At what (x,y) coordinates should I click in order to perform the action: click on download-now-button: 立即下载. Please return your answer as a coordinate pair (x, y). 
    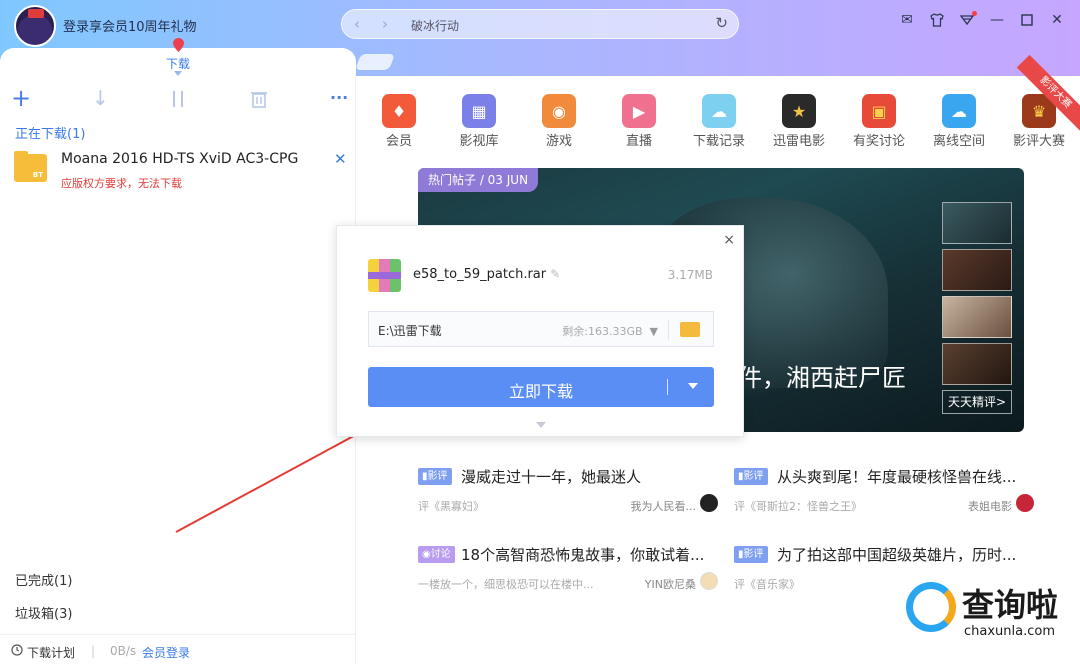
    Looking at the image, I should click on (541, 387).